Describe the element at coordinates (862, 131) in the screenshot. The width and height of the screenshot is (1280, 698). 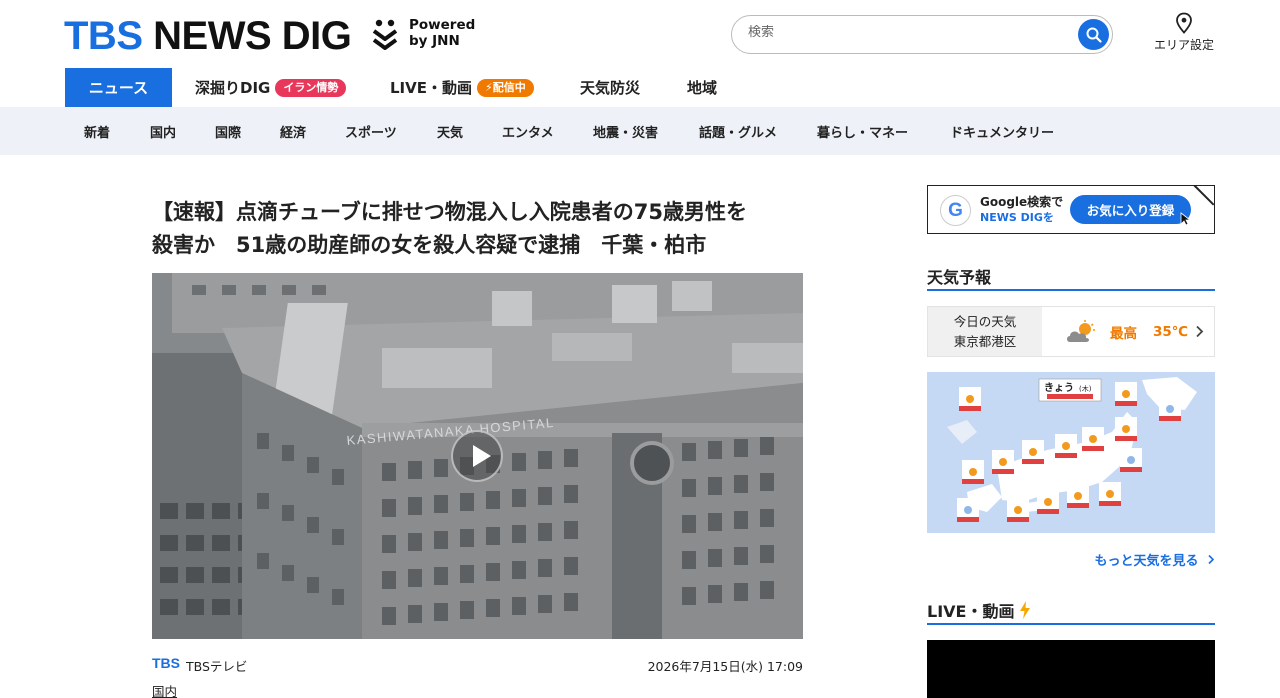
I see `nav-living-money: 暮らし・マネー` at that location.